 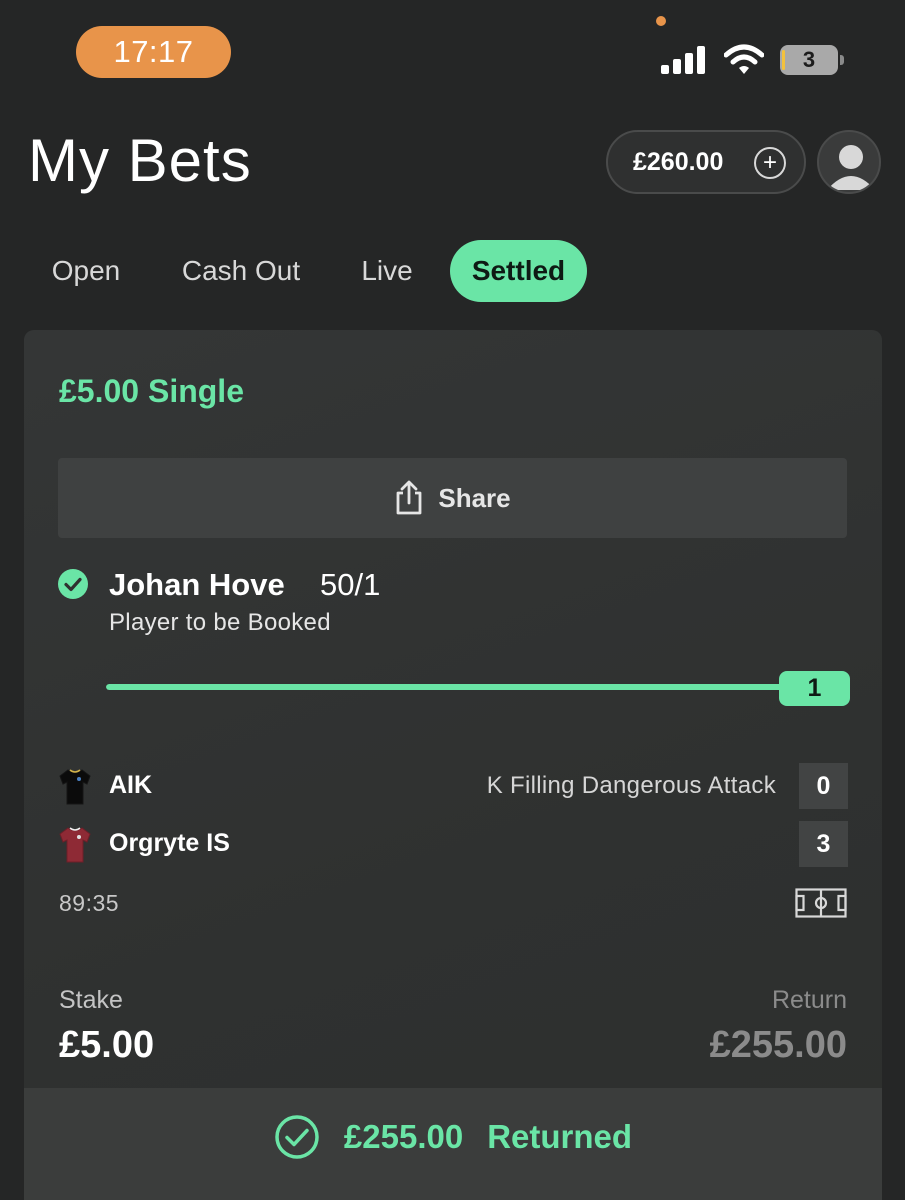 I want to click on match-clock: 89:35, so click(x=89, y=903).